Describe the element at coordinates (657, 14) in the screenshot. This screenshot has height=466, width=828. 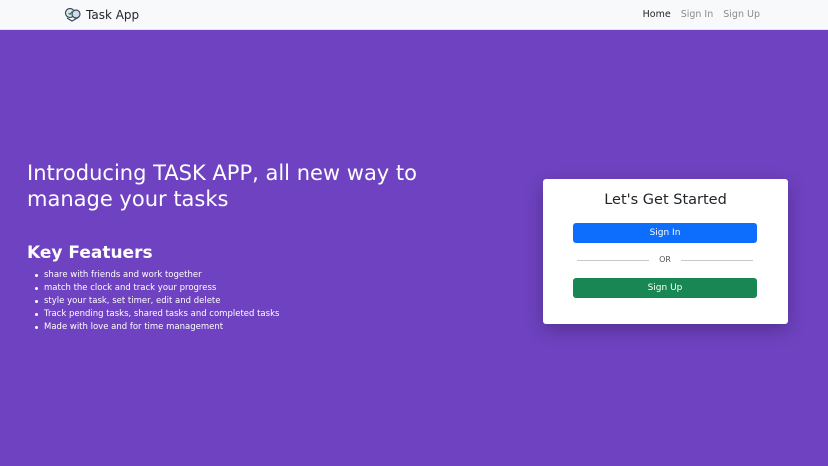
I see `nav-home-link: Home` at that location.